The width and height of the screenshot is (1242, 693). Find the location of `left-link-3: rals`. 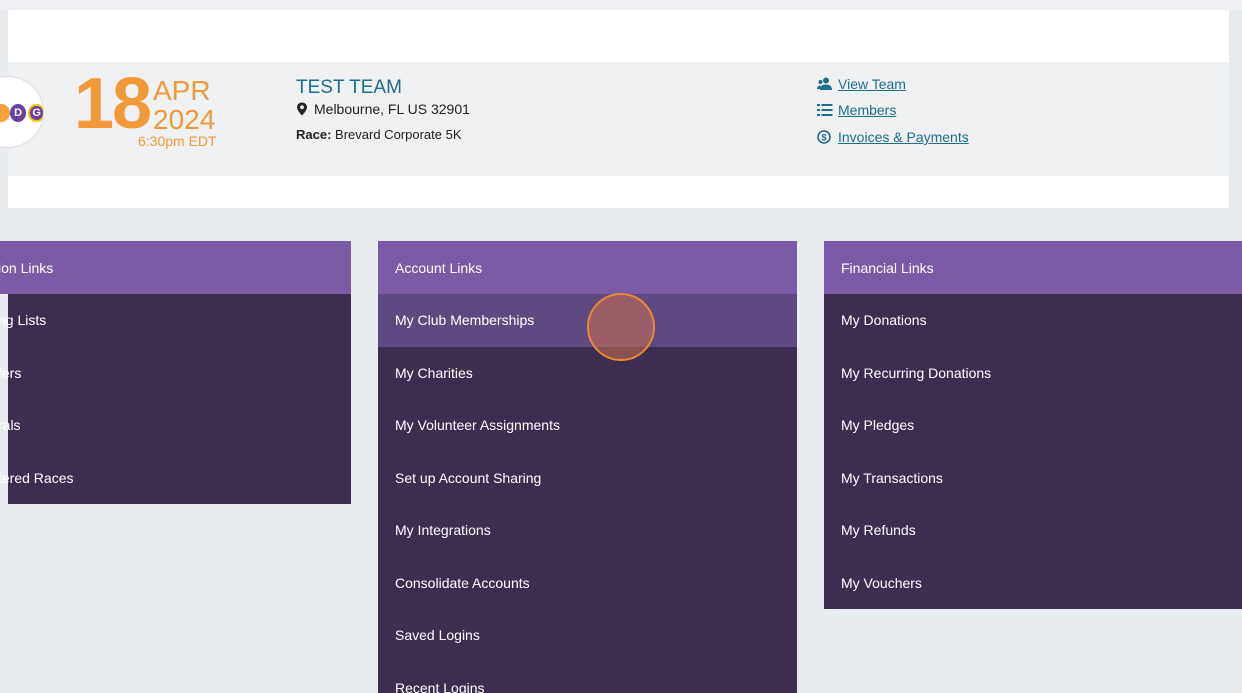

left-link-3: rals is located at coordinates (175, 425).